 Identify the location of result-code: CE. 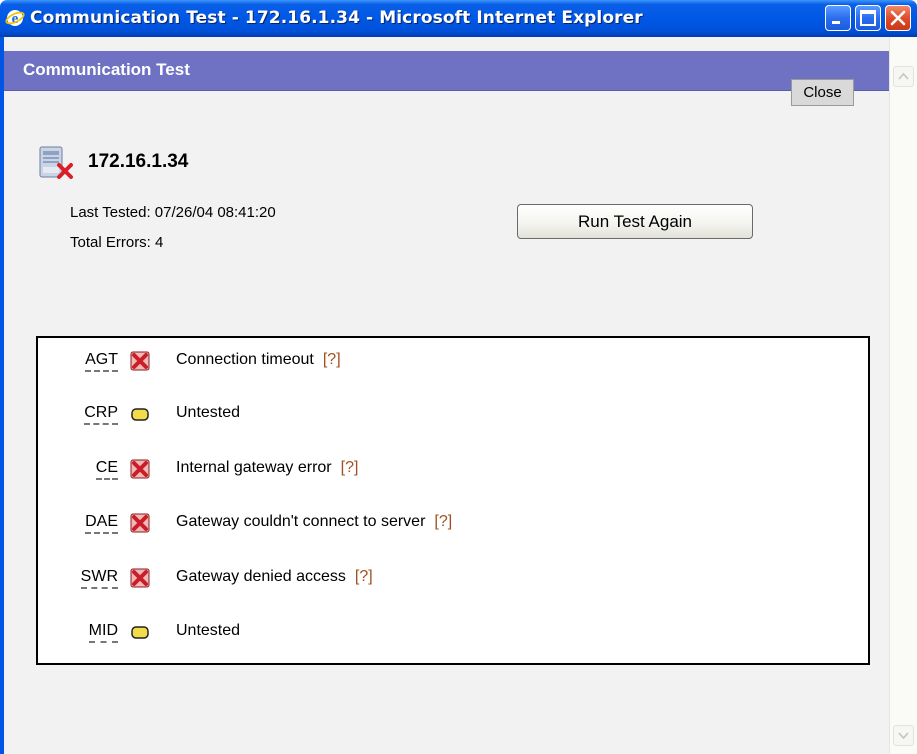
(106, 469).